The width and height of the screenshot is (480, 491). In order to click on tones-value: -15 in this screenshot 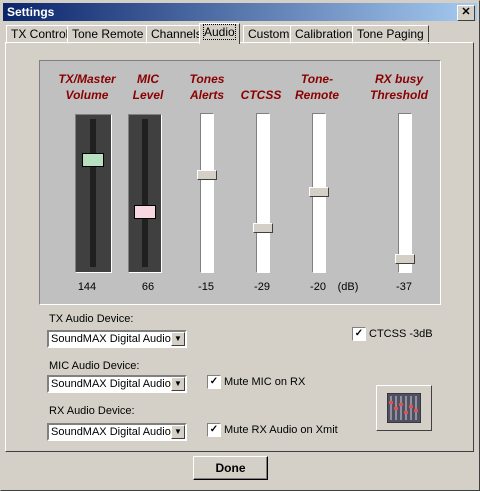, I will do `click(206, 287)`.